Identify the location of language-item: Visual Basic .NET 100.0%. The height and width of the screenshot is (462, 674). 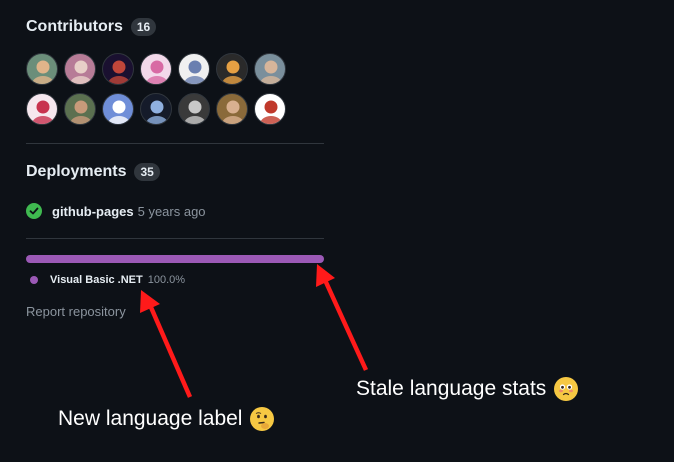
(107, 280).